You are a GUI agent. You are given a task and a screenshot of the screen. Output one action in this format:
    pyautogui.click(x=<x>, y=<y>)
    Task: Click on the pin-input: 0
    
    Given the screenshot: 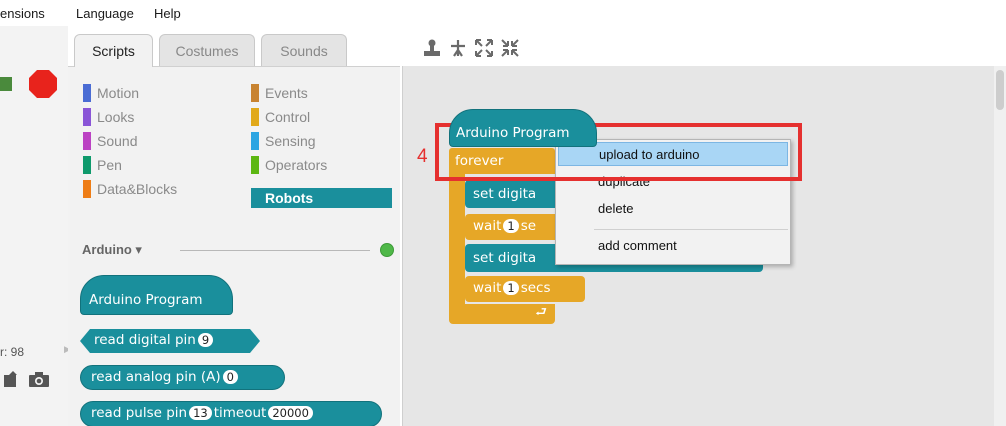 What is the action you would take?
    pyautogui.click(x=230, y=377)
    